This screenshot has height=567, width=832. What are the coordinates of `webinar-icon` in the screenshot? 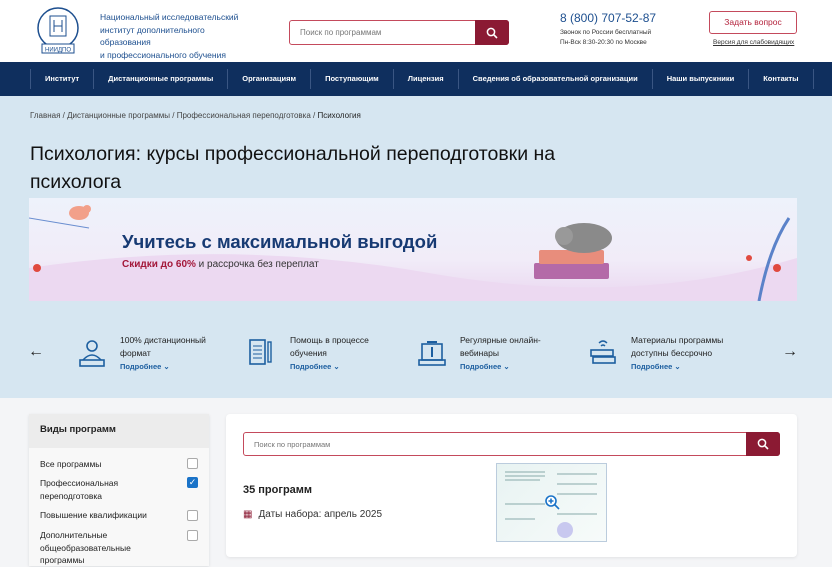 It's located at (432, 353).